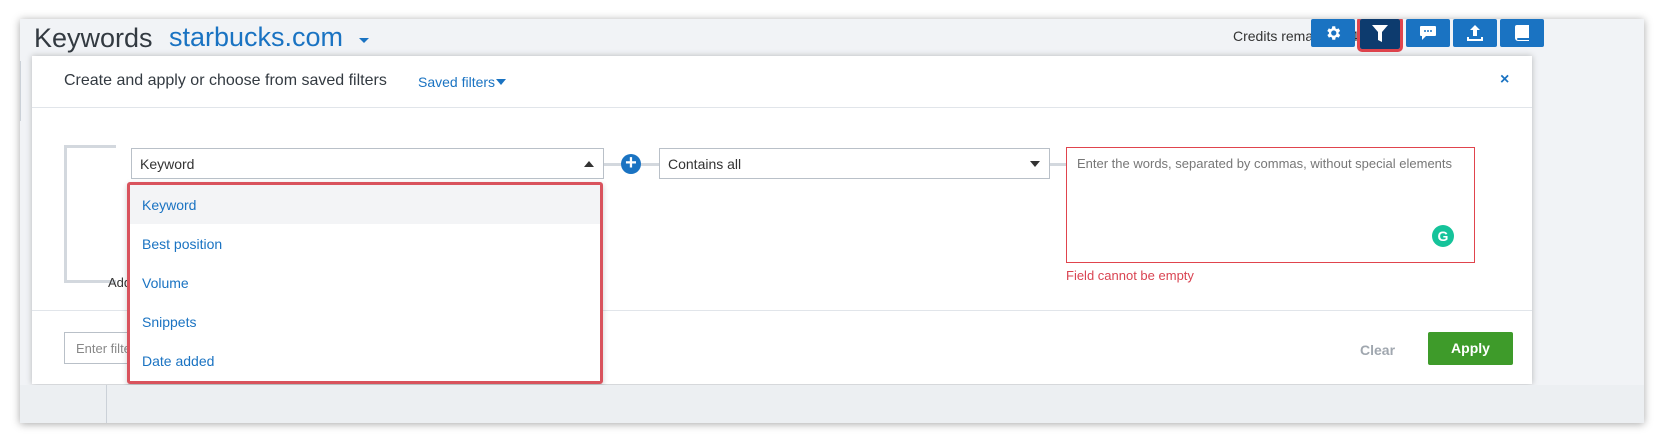 The width and height of the screenshot is (1666, 444). Describe the element at coordinates (367, 163) in the screenshot. I see `field-select: Keyword` at that location.